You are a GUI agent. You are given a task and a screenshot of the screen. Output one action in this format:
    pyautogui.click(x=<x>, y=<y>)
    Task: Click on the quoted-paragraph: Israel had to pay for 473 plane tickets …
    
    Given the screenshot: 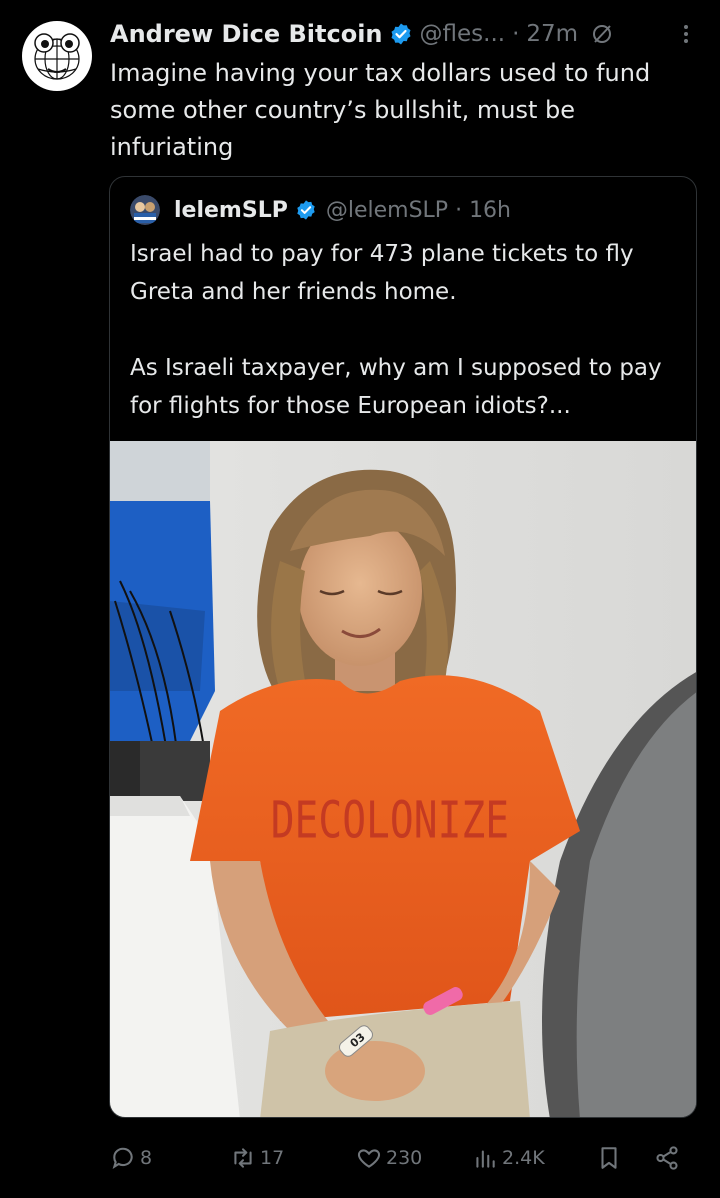 What is the action you would take?
    pyautogui.click(x=382, y=273)
    